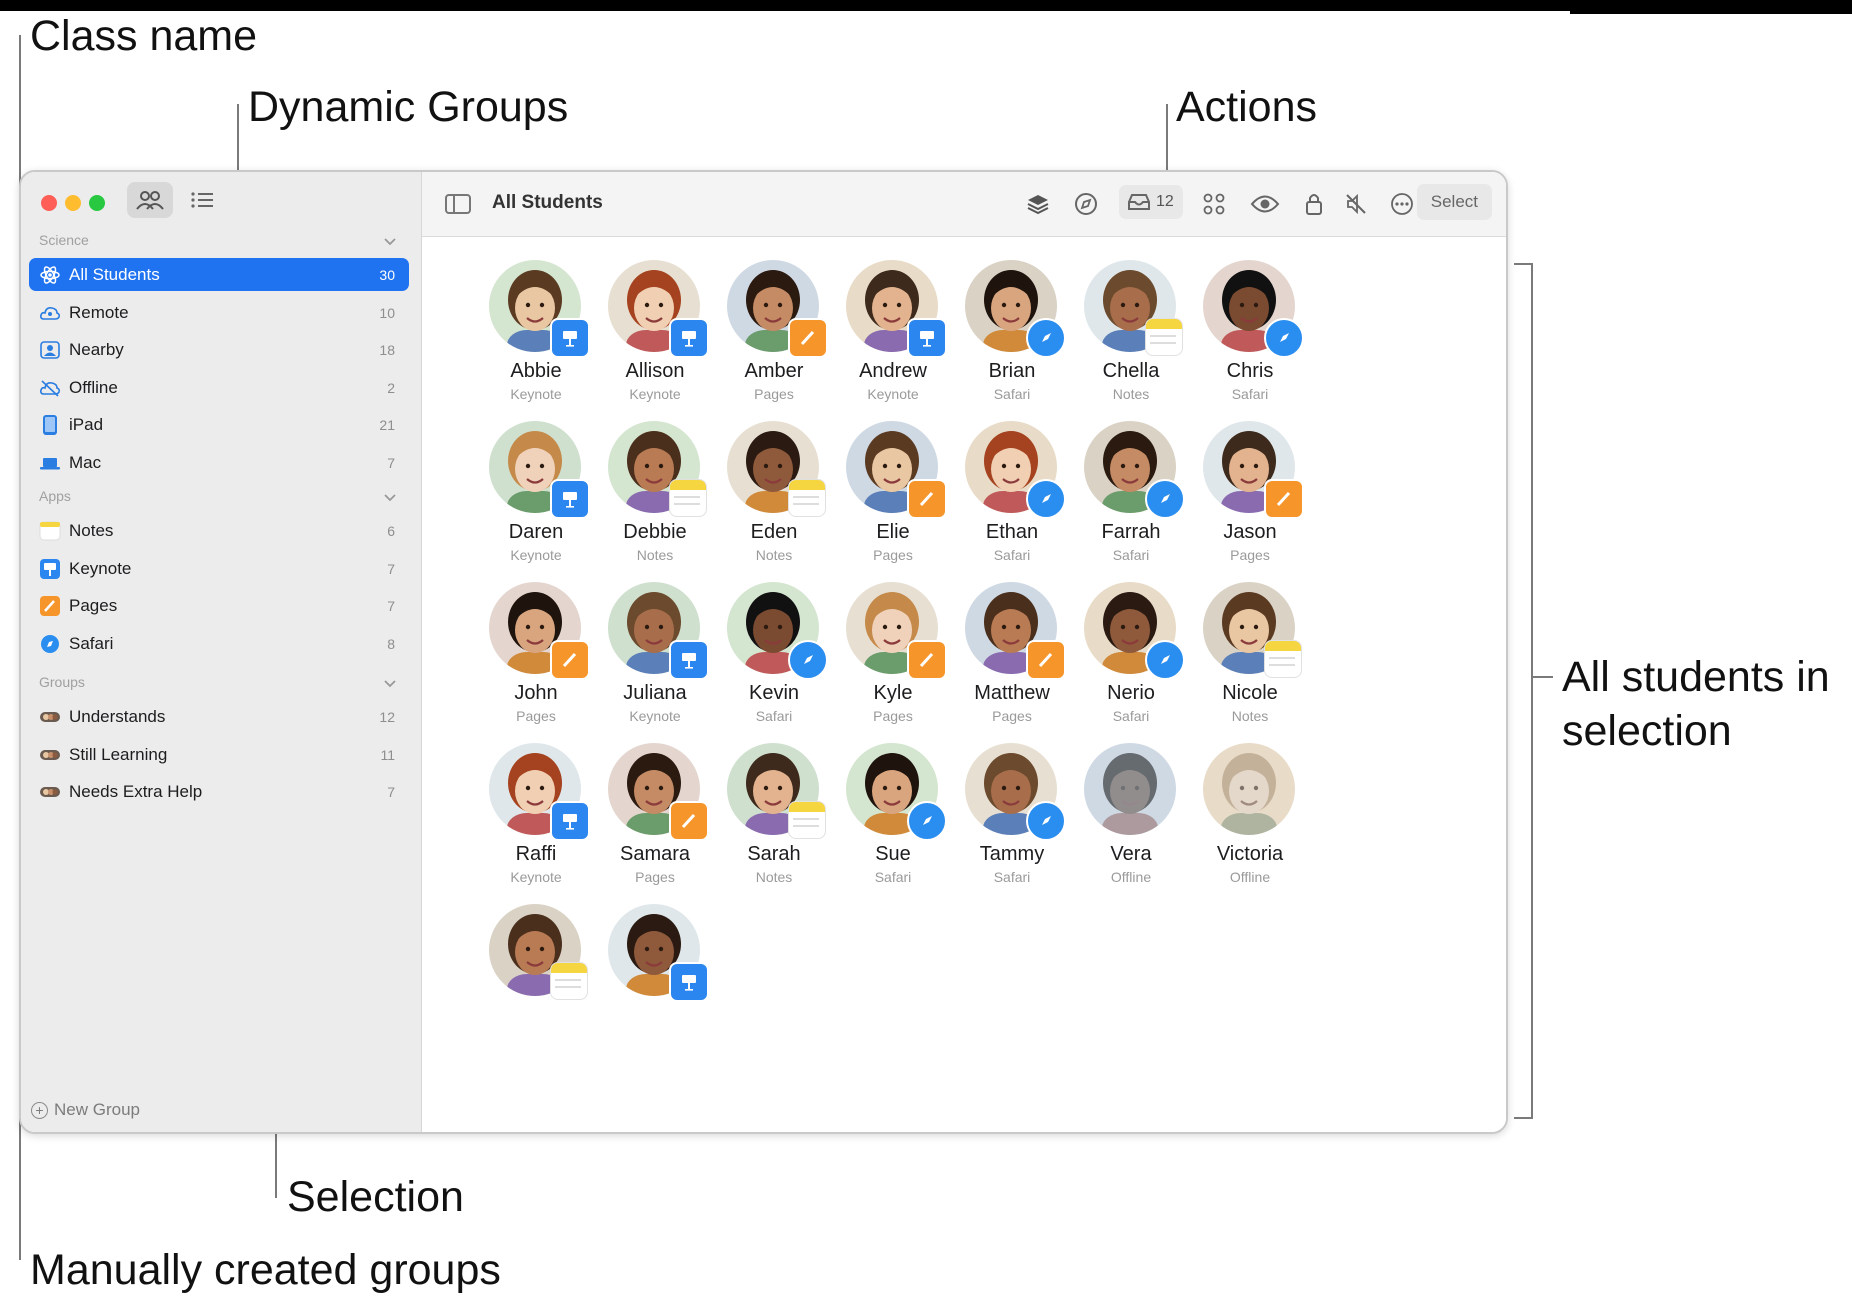 The image size is (1852, 1298). Describe the element at coordinates (1250, 716) in the screenshot. I see `student-app: Notes` at that location.